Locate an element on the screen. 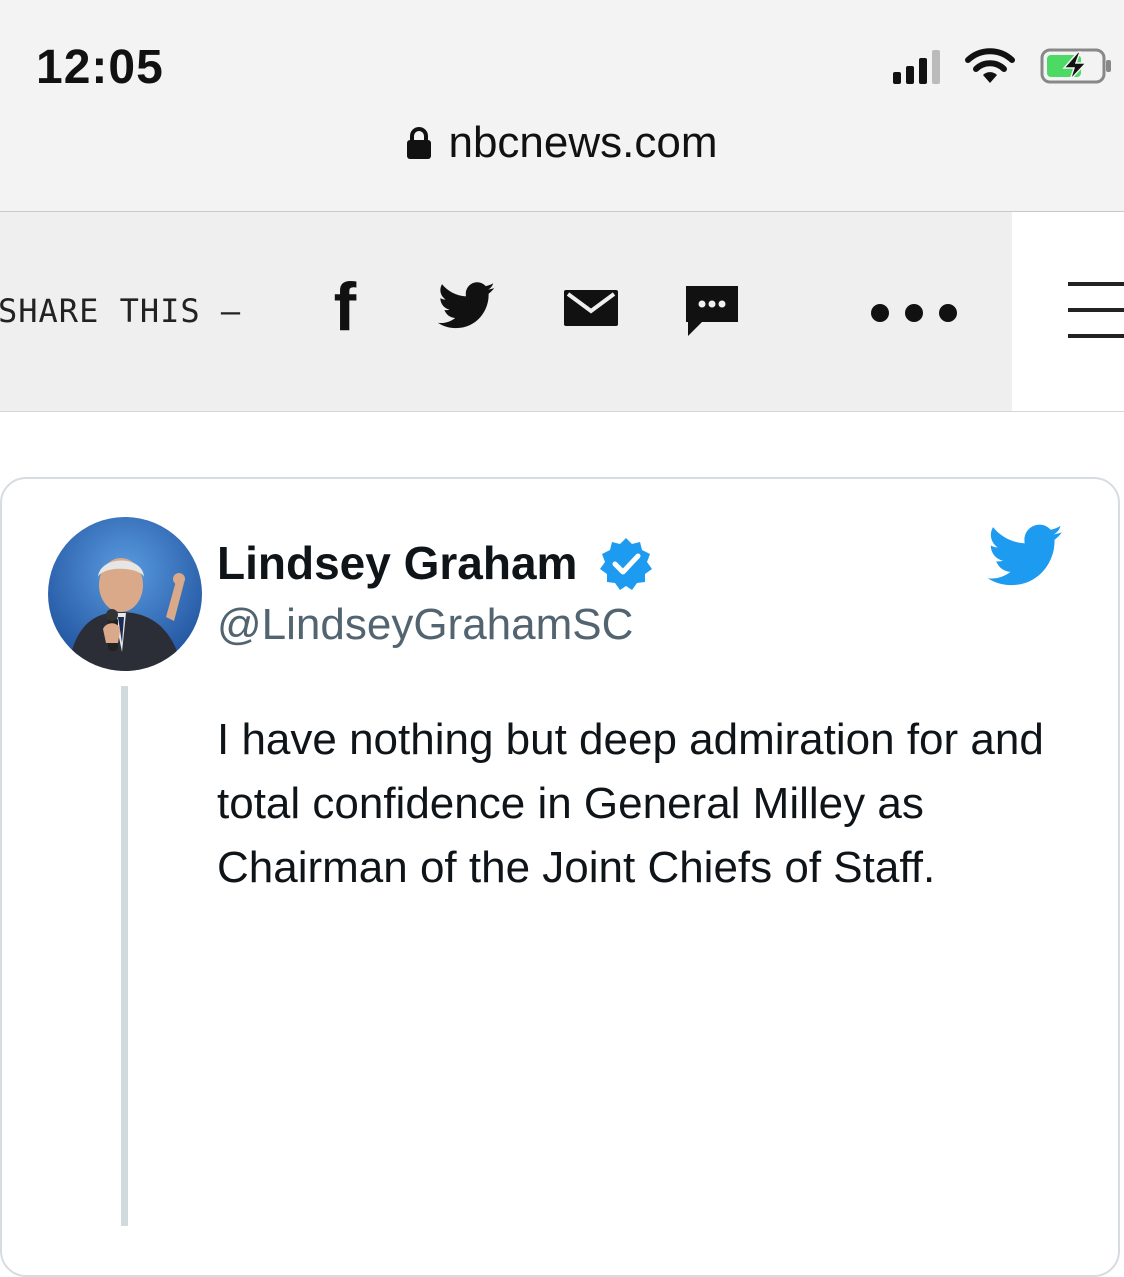 The height and width of the screenshot is (1277, 1124). wifi-icon is located at coordinates (990, 65).